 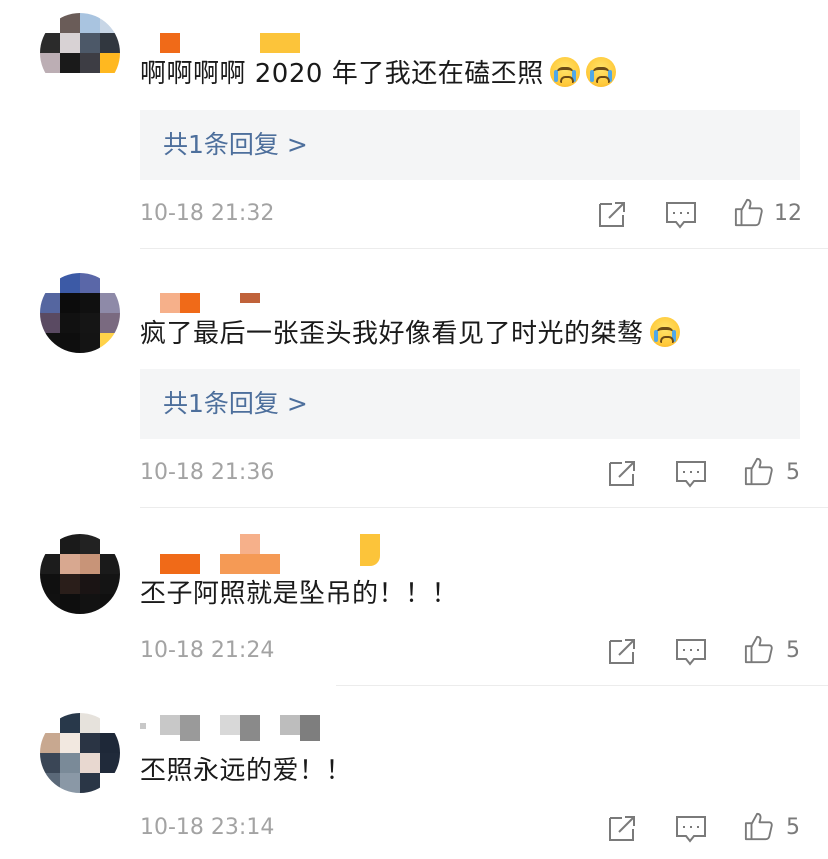 I want to click on comment-time: 10-18 21:24, so click(x=207, y=650).